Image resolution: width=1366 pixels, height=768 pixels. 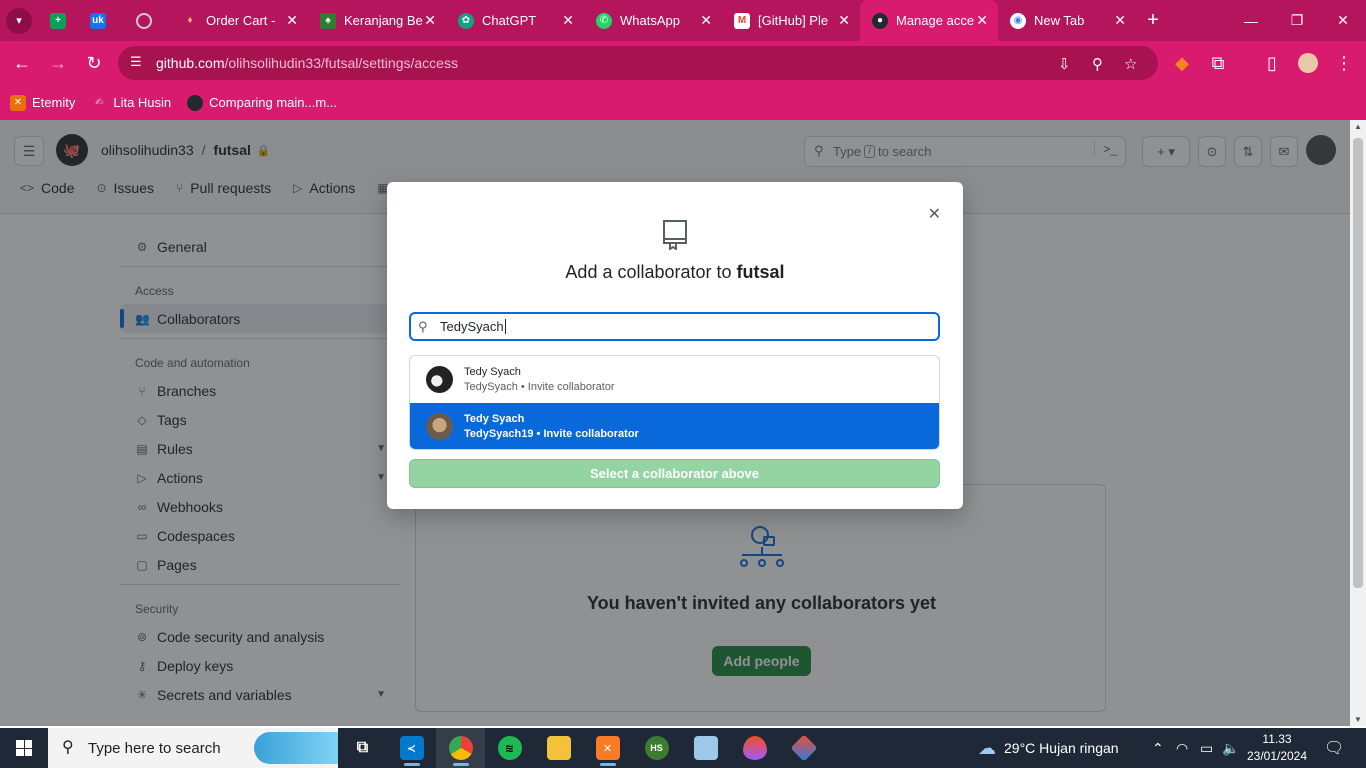 I want to click on drop-icon, so click(x=754, y=748).